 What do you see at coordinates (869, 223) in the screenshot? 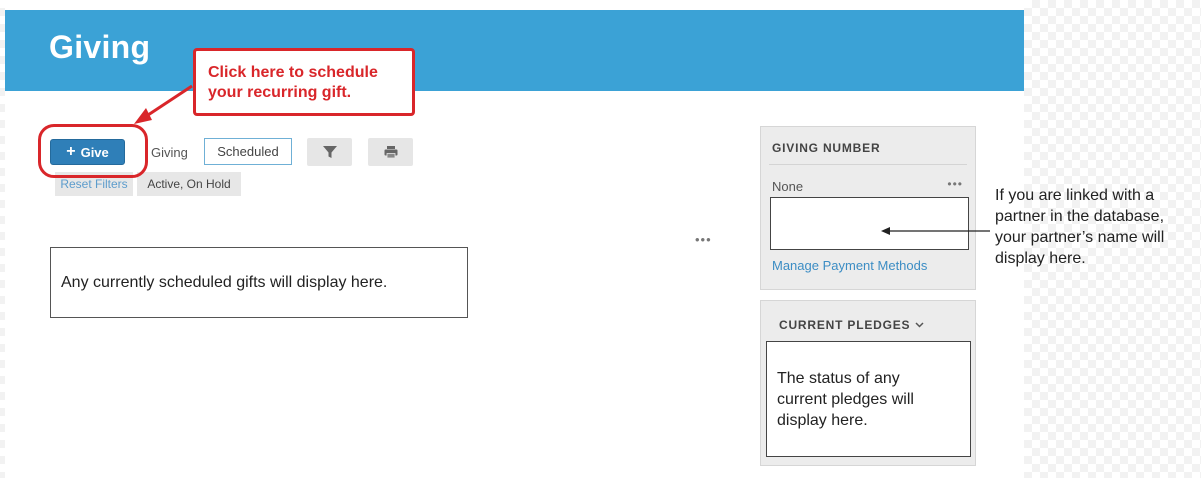
I see `partner-name-box` at bounding box center [869, 223].